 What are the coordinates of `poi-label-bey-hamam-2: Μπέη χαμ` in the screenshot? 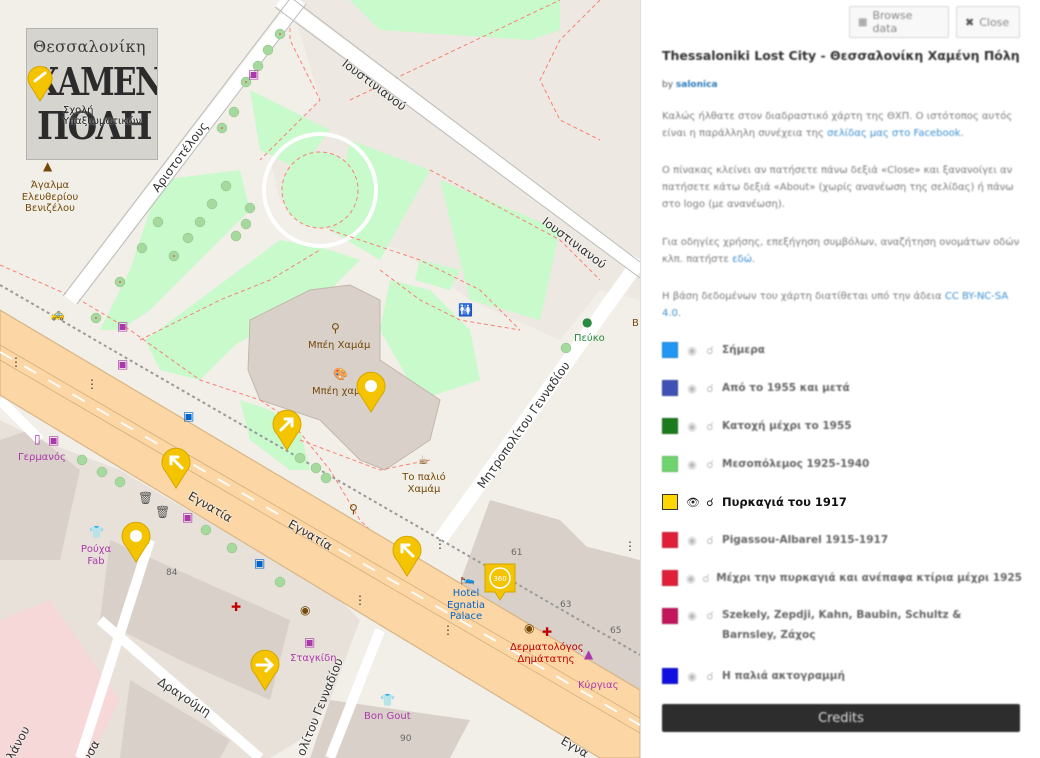 It's located at (336, 391).